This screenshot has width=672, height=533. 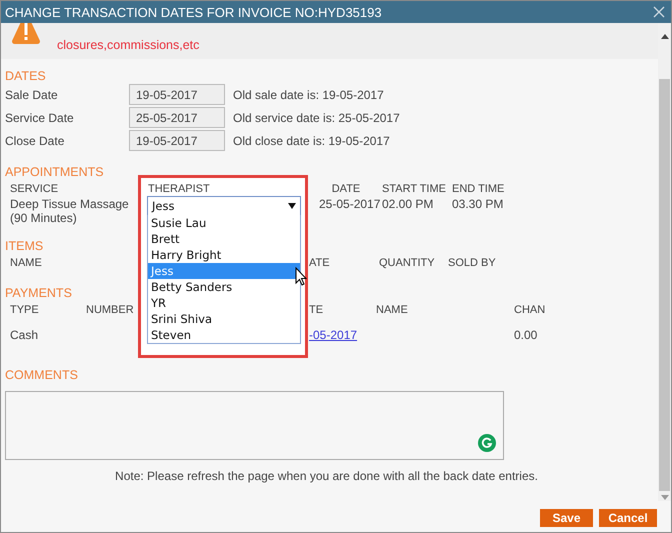 I want to click on column-header: SERVICE, so click(x=35, y=189).